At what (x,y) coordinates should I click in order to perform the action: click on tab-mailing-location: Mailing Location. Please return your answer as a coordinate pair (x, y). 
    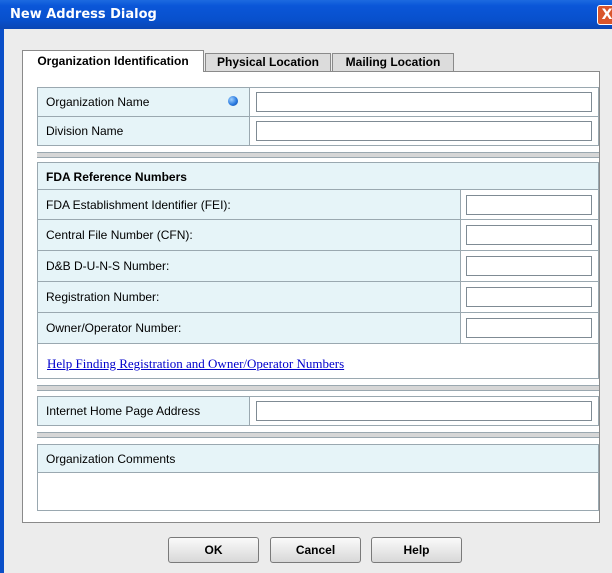
    Looking at the image, I should click on (393, 62).